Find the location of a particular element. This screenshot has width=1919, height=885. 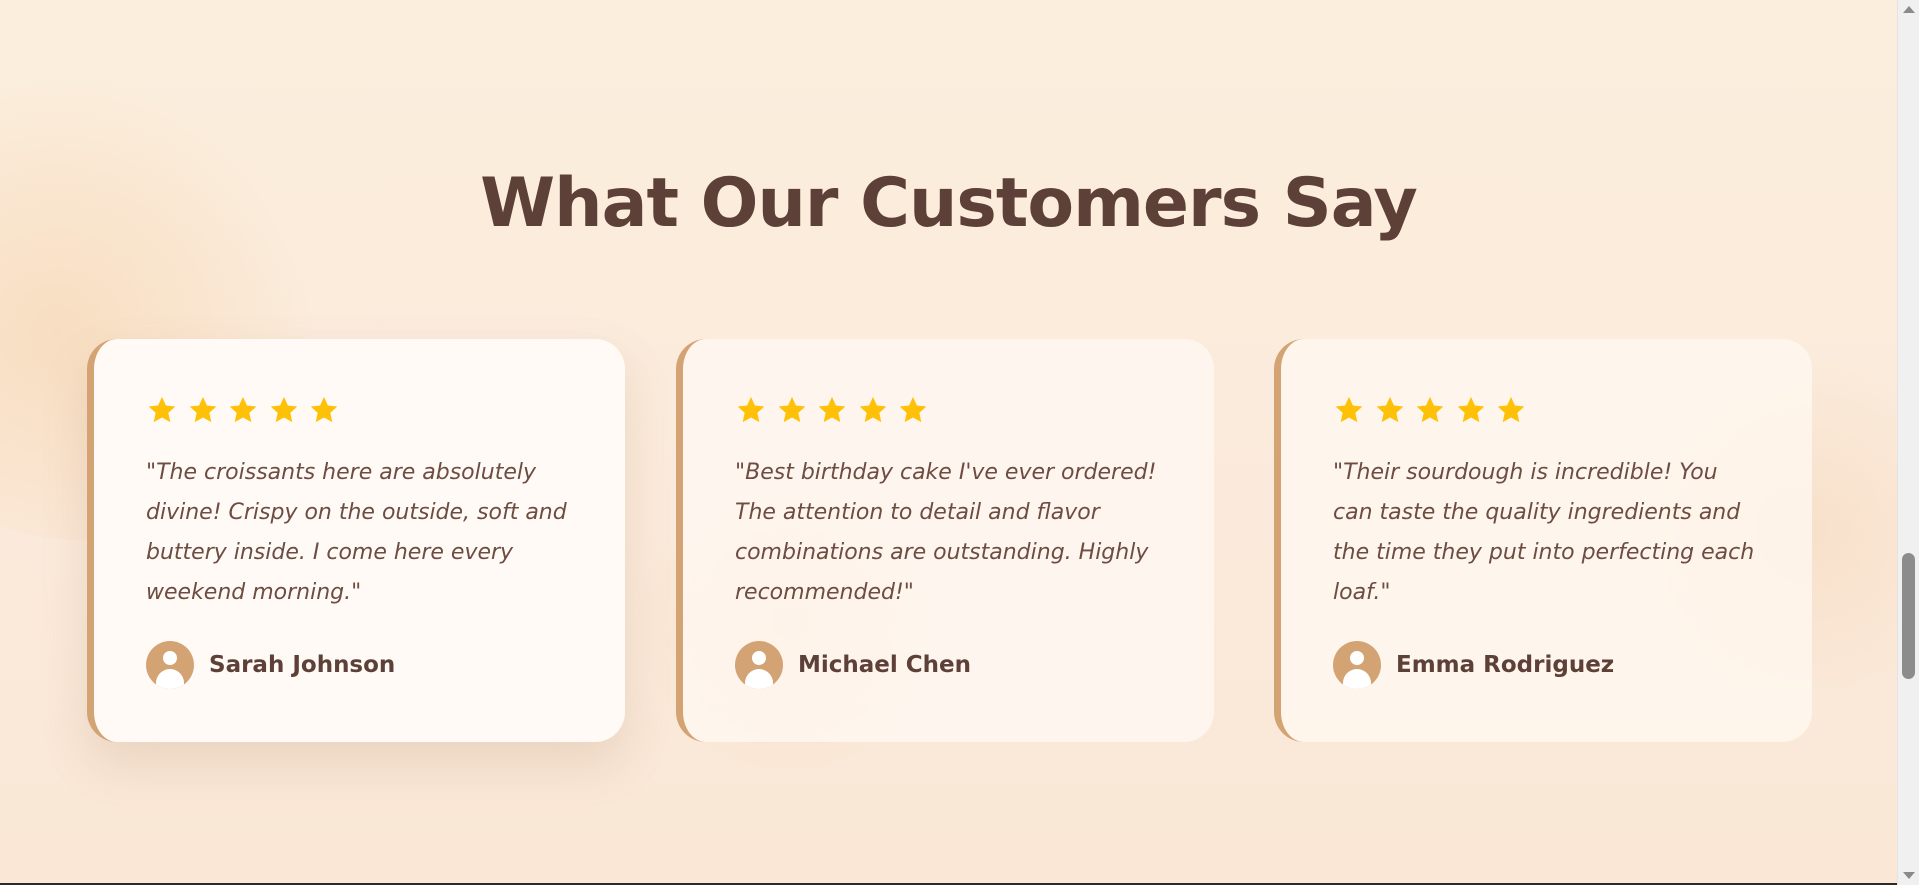

author-name: Sarah Johnson is located at coordinates (302, 665).